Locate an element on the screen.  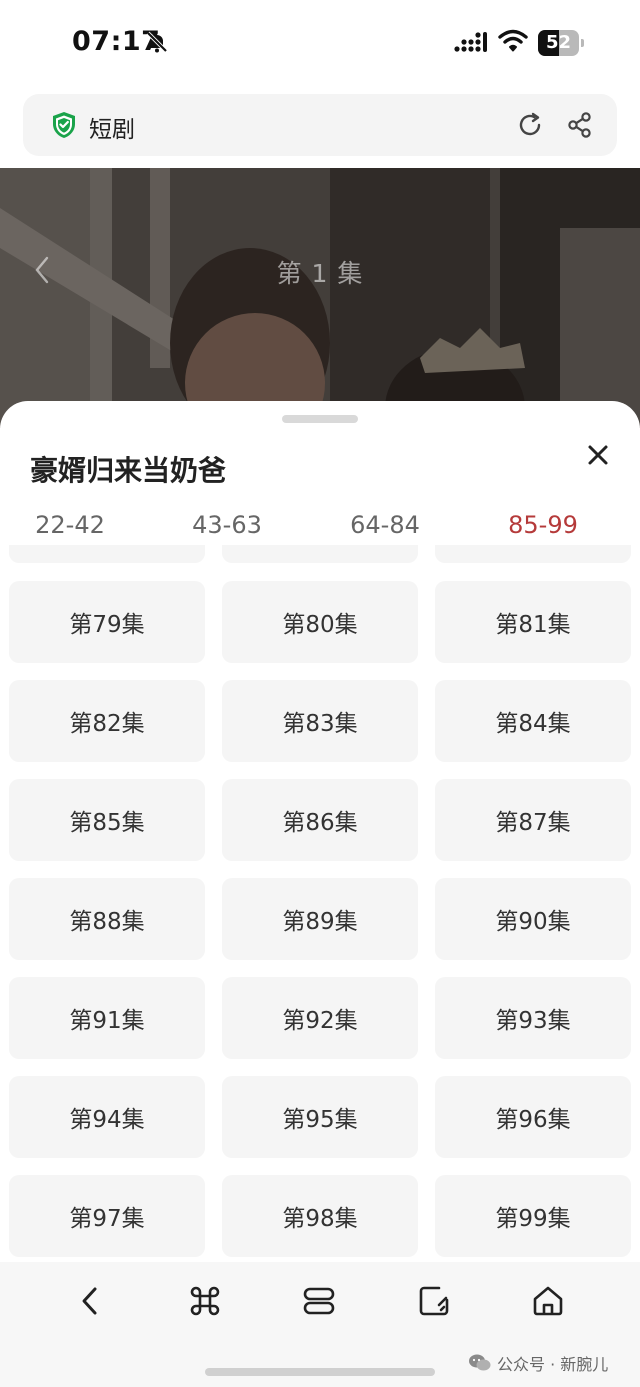
address-bar: 短剧 is located at coordinates (320, 125).